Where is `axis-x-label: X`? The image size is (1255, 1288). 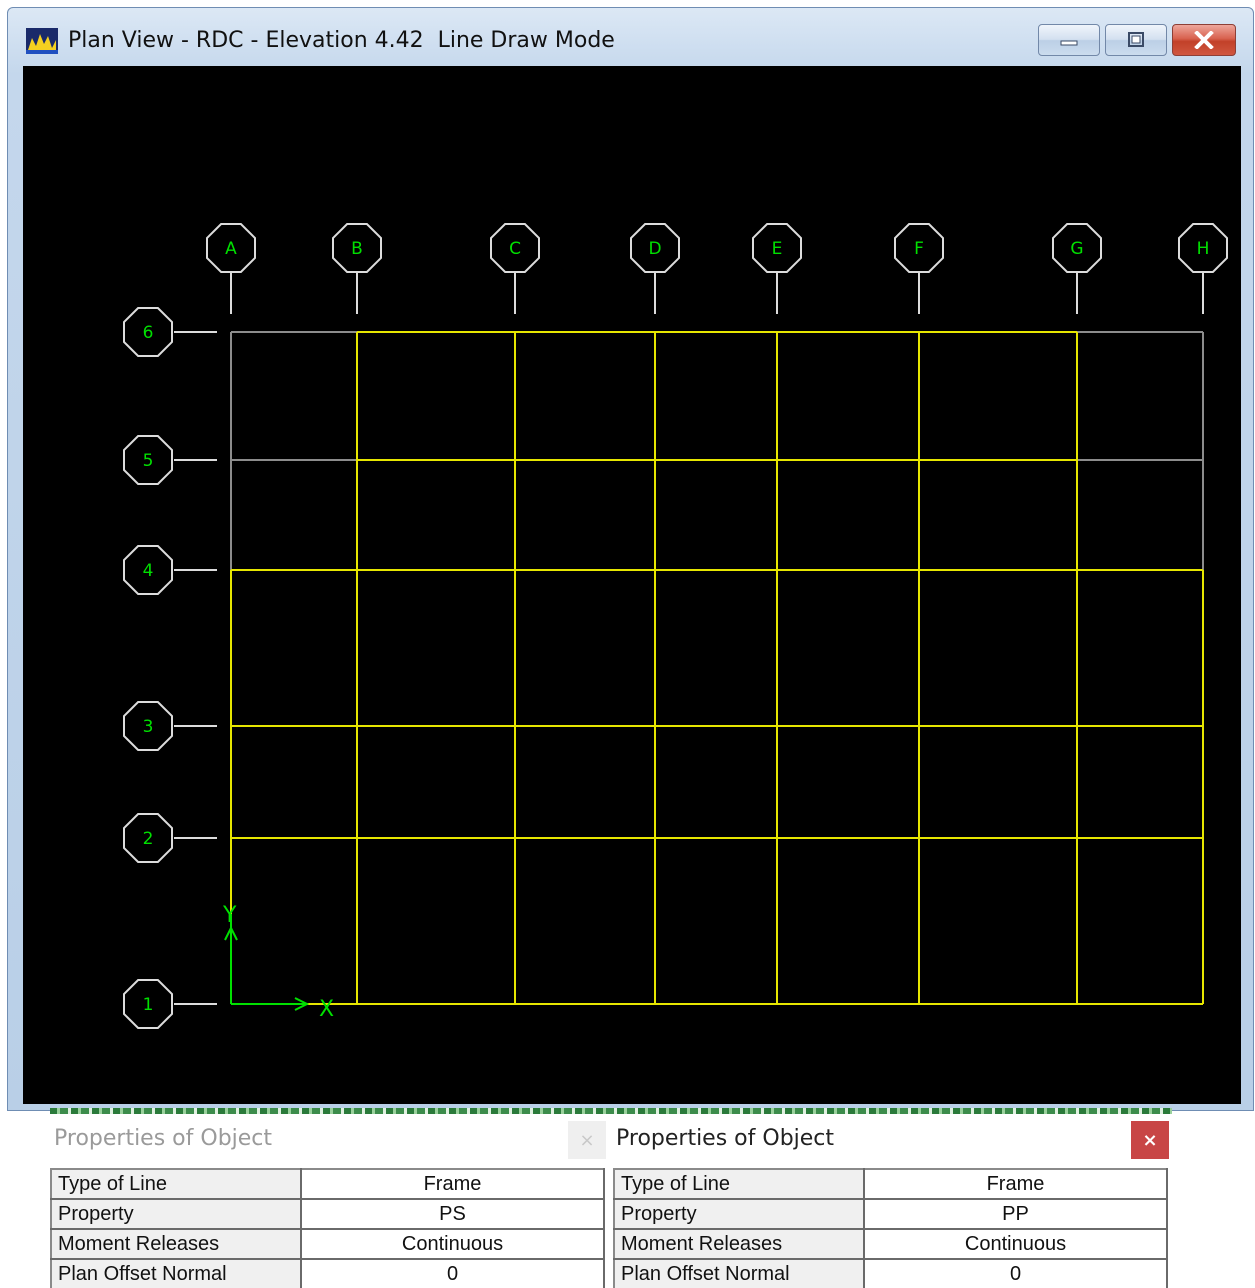
axis-x-label: X is located at coordinates (326, 1009).